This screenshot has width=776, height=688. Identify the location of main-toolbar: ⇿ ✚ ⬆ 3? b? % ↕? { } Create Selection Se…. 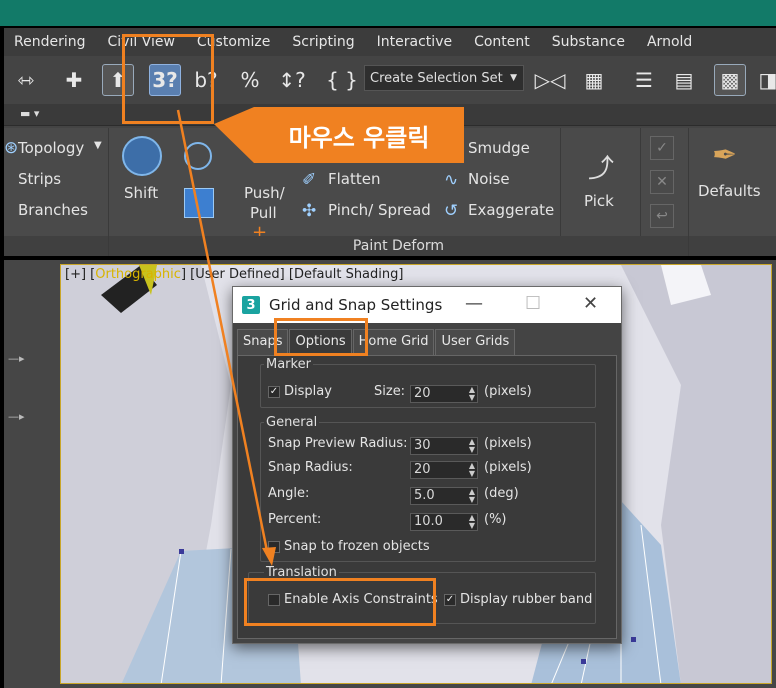
(390, 80).